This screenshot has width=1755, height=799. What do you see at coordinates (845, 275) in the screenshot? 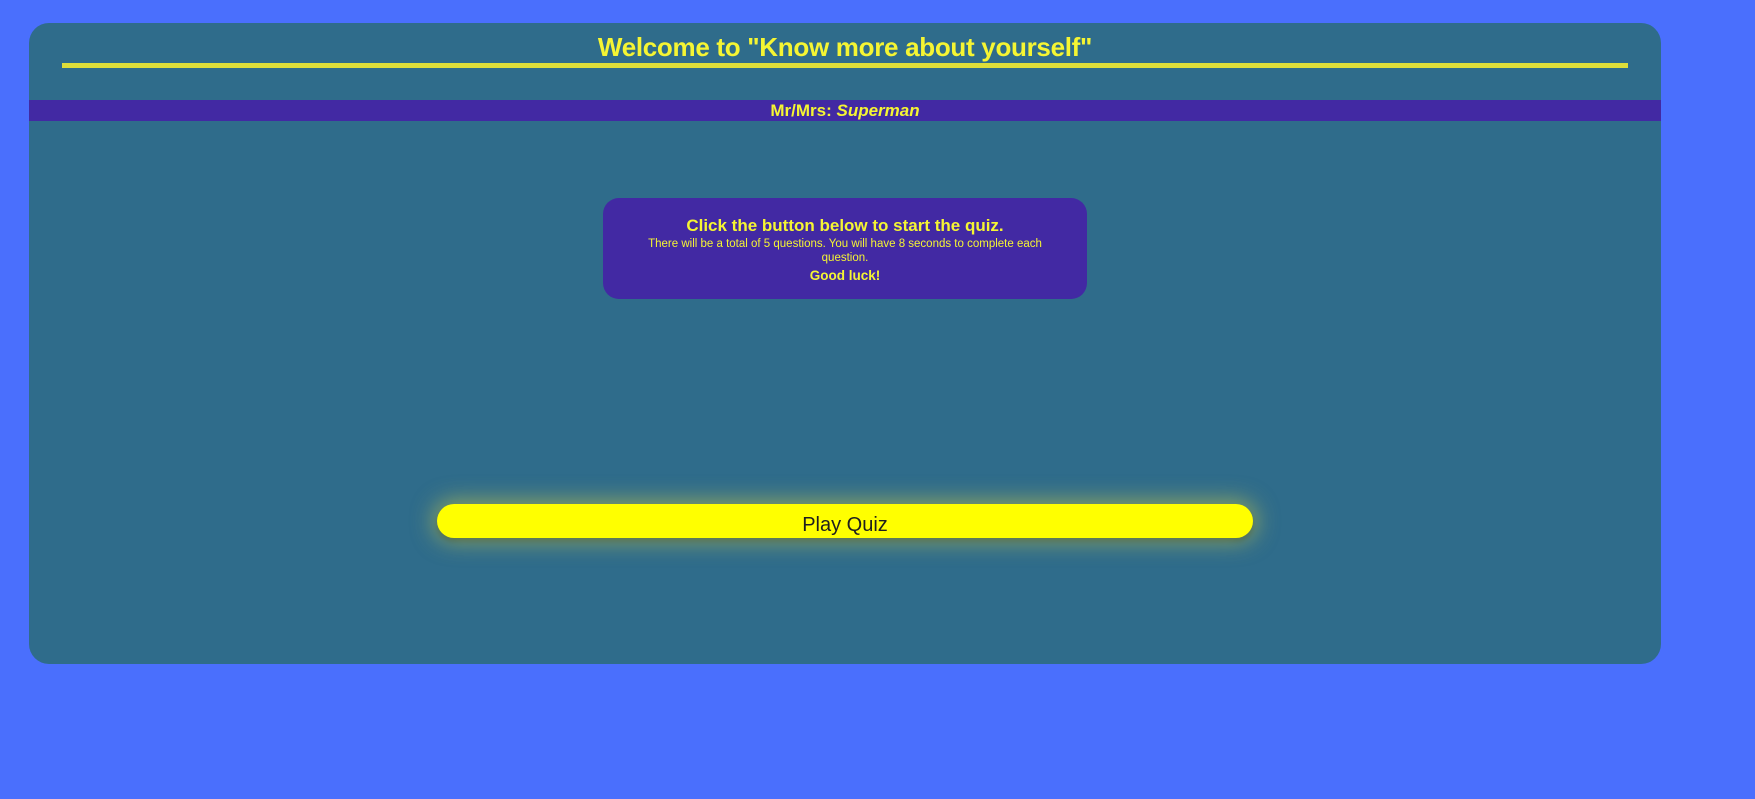
I see `good-luck-text: Good luck!` at bounding box center [845, 275].